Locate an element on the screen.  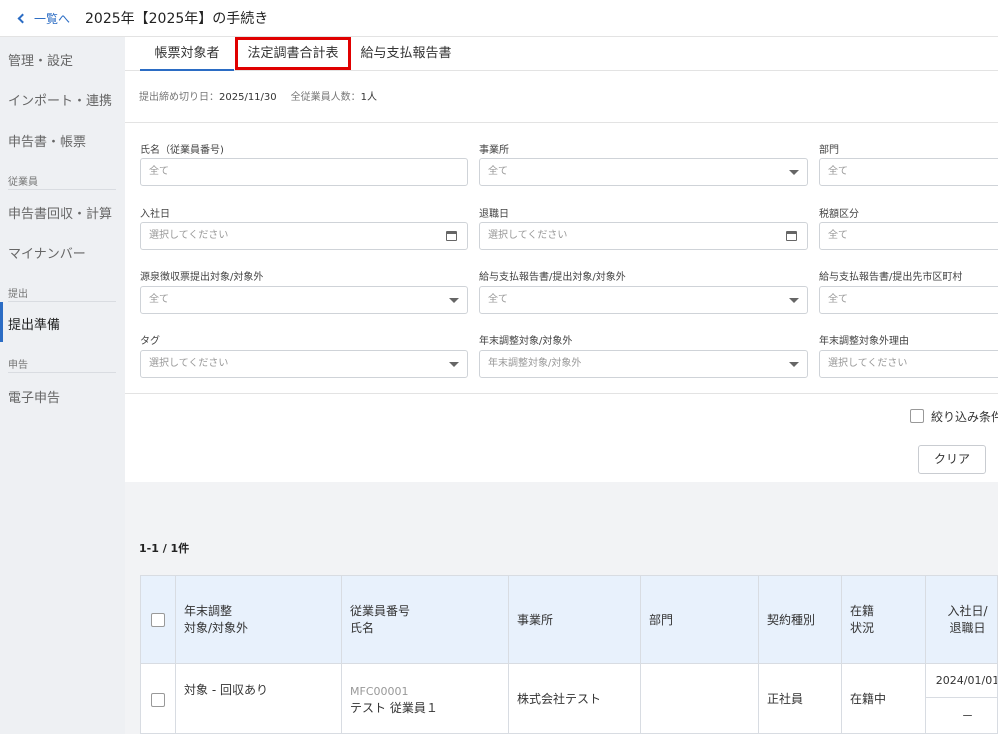
header-dates-line1: 入社日/ is located at coordinates (967, 611).